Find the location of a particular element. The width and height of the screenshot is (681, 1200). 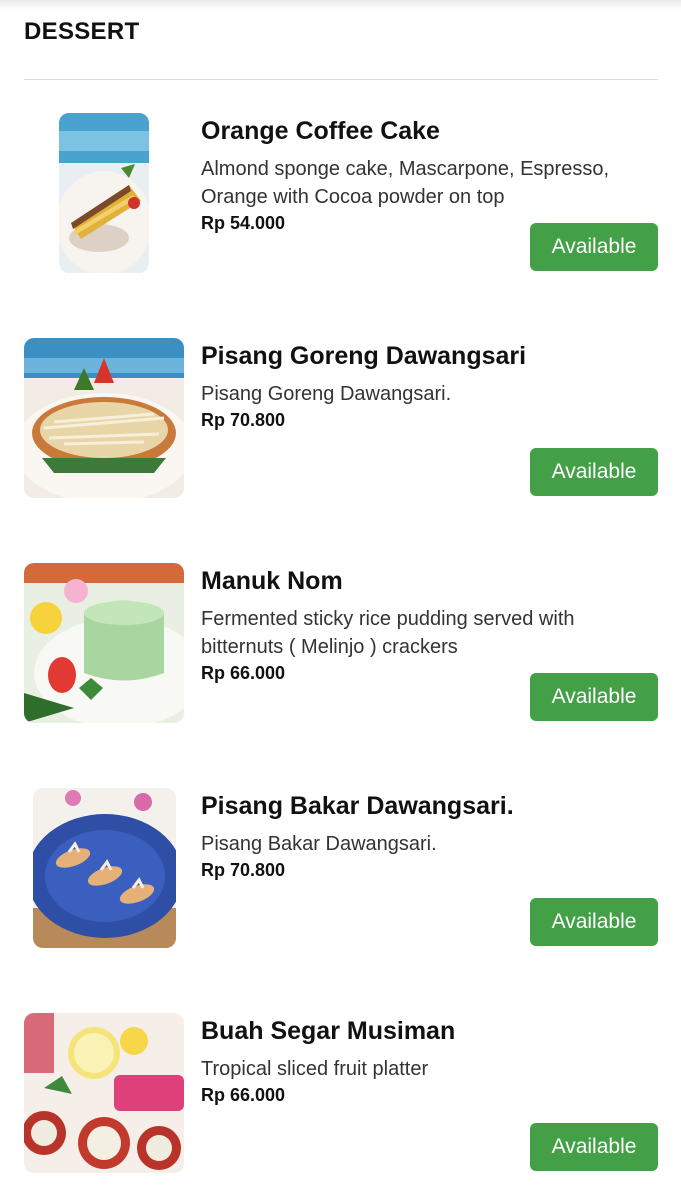

manuk-nom-photo is located at coordinates (104, 643).